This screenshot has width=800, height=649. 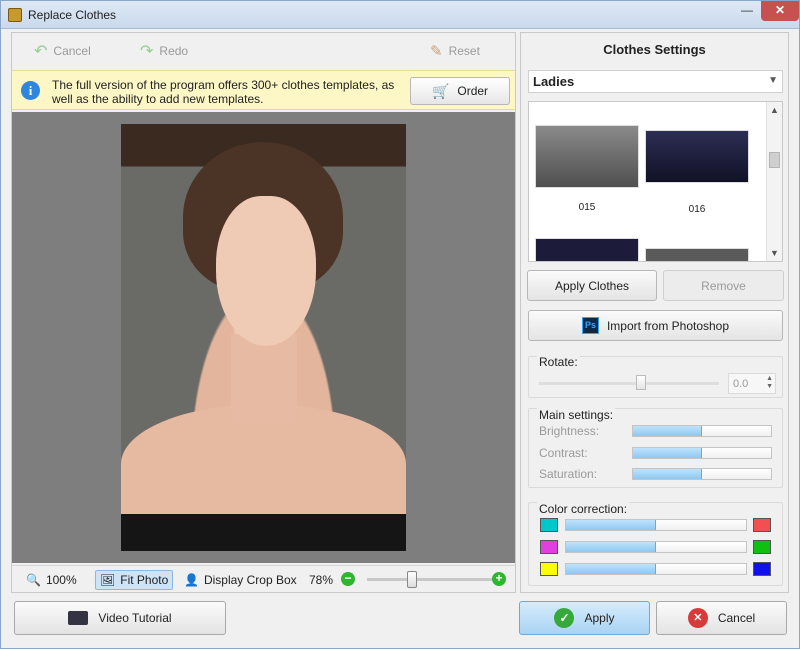 I want to click on zoom-slider-thumb, so click(x=412, y=579).